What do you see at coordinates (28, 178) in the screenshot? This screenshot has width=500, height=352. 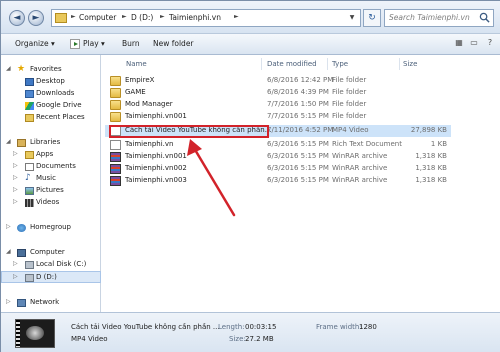 I see `music-icon: ♪` at bounding box center [28, 178].